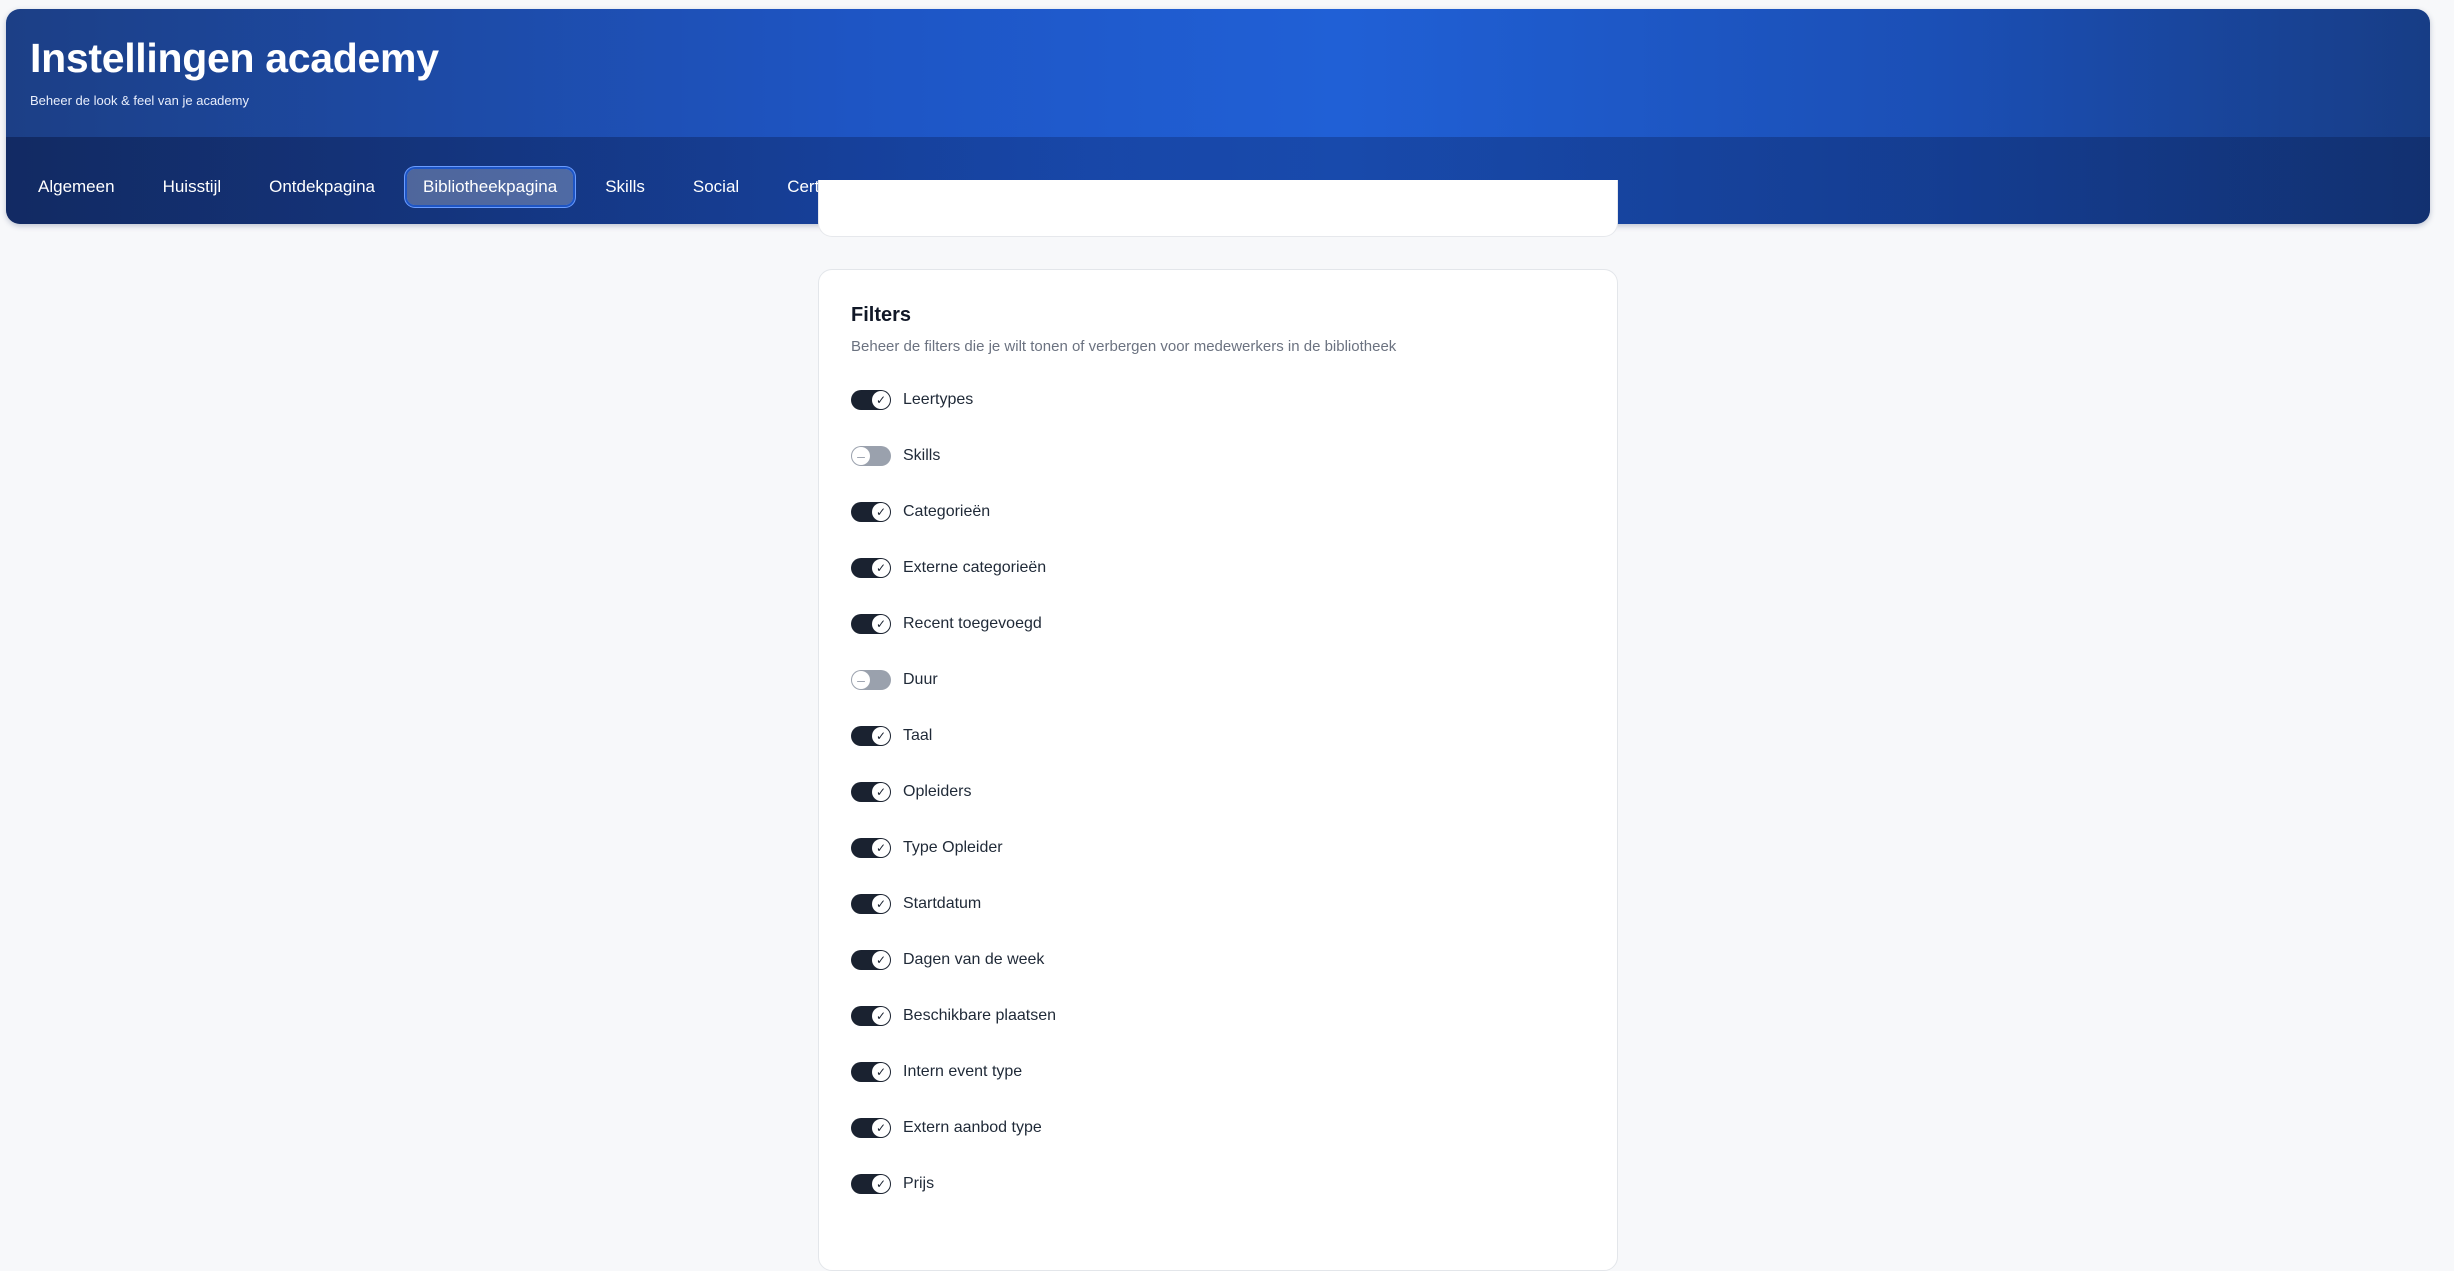 This screenshot has width=2454, height=1271. Describe the element at coordinates (963, 1071) in the screenshot. I see `filter-label: Intern event type` at that location.